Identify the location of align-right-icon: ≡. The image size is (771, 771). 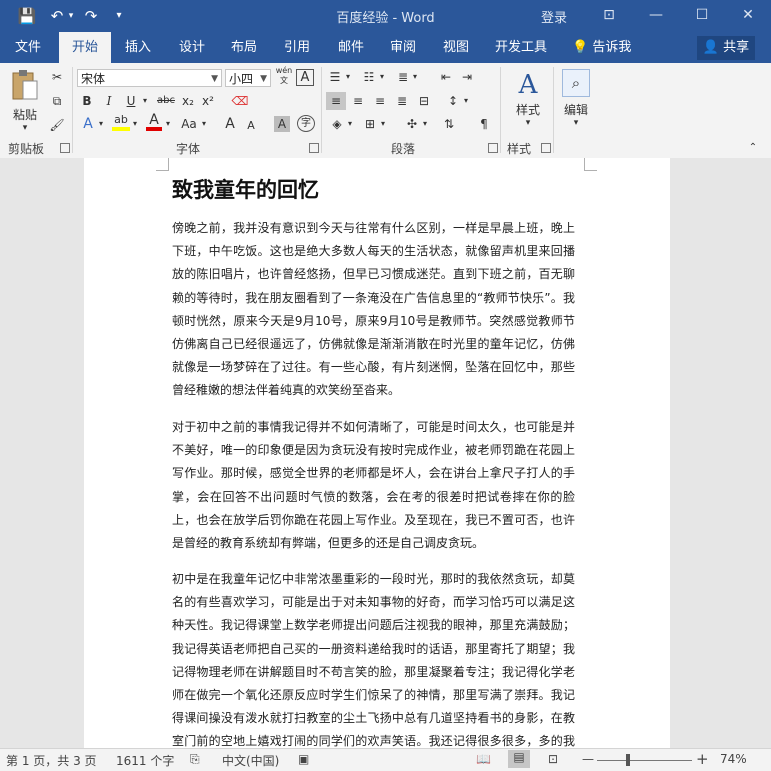
(380, 101).